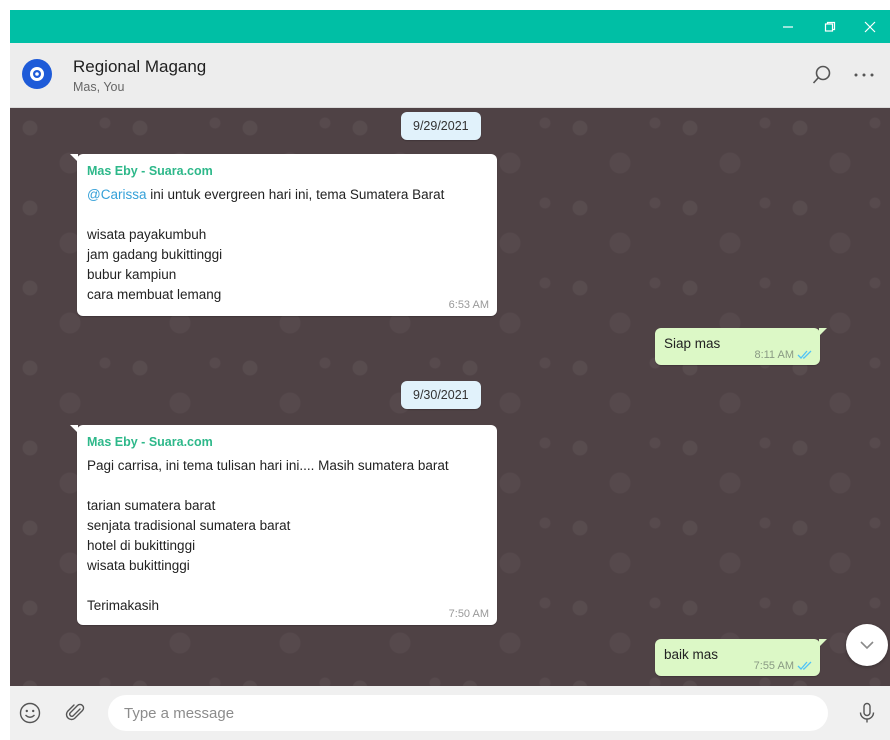 This screenshot has height=740, width=890. Describe the element at coordinates (450, 75) in the screenshot. I see `chat-header: Regional Magang Mas, You` at that location.